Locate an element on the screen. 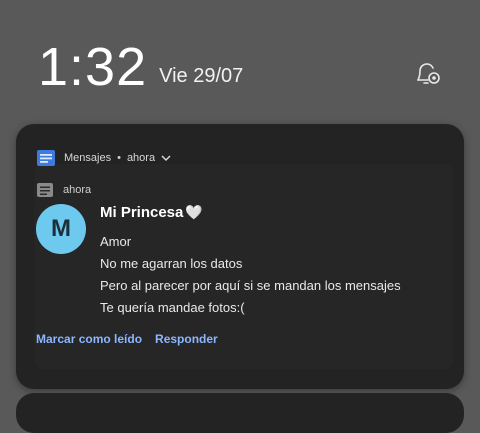 The width and height of the screenshot is (480, 433). conversation-icon is located at coordinates (45, 190).